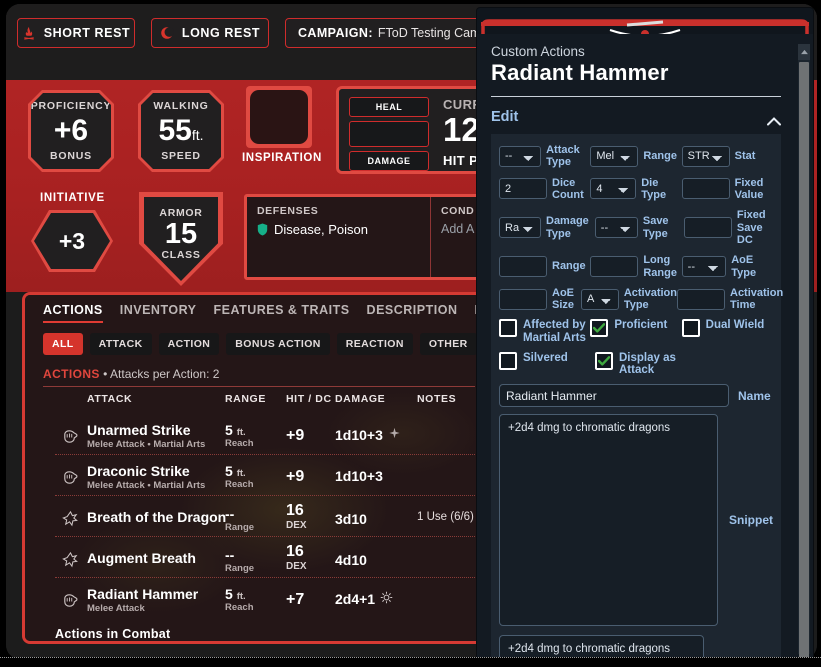 The image size is (821, 667). I want to click on range-mode-select: Mel, so click(614, 156).